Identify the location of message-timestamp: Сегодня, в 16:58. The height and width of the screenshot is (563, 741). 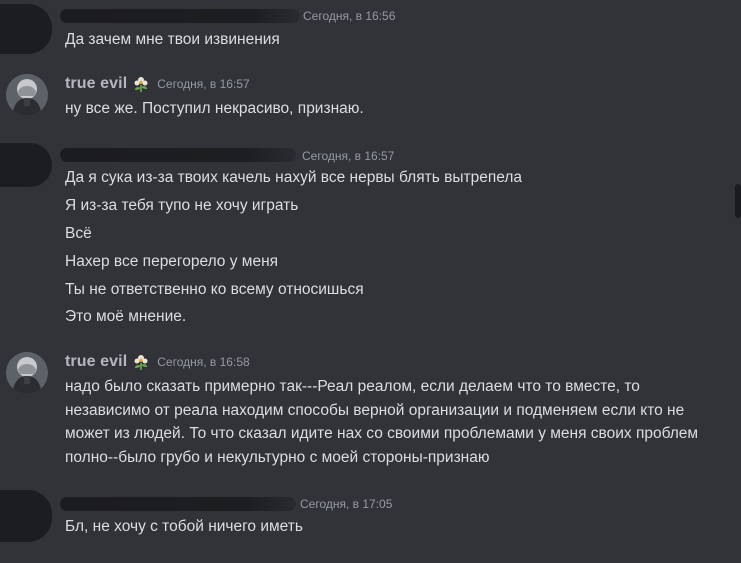
(203, 362).